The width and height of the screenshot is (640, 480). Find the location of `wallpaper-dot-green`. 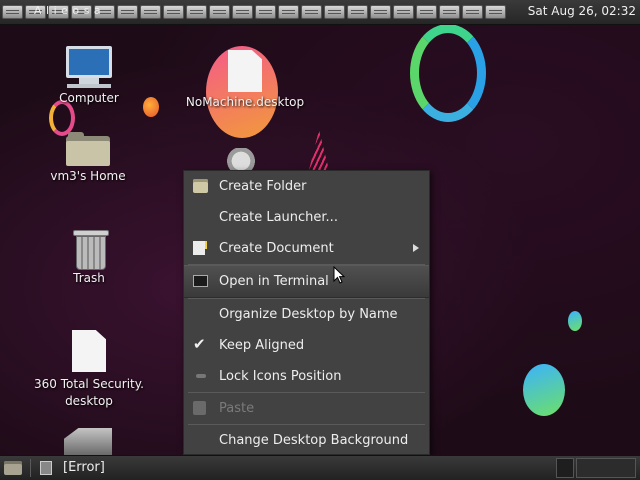

wallpaper-dot-green is located at coordinates (575, 321).